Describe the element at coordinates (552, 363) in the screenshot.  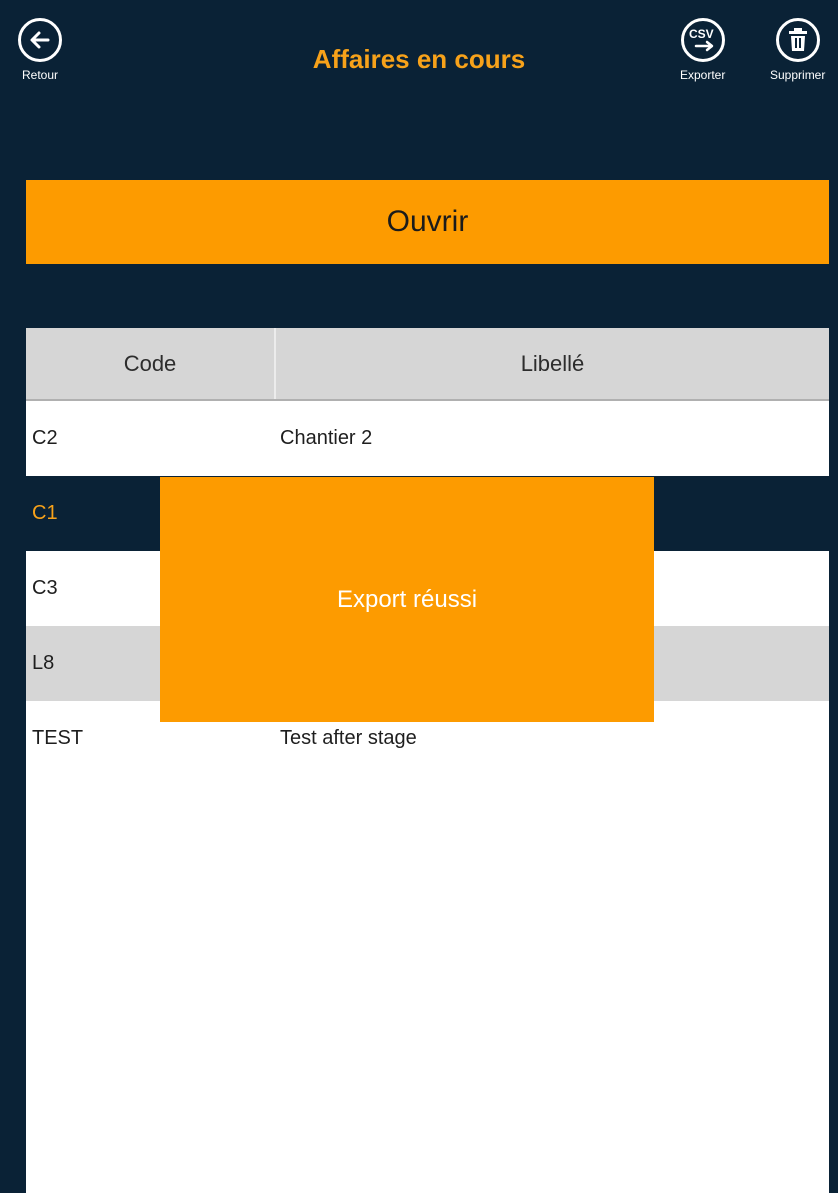
I see `column-header-label: Libellé` at that location.